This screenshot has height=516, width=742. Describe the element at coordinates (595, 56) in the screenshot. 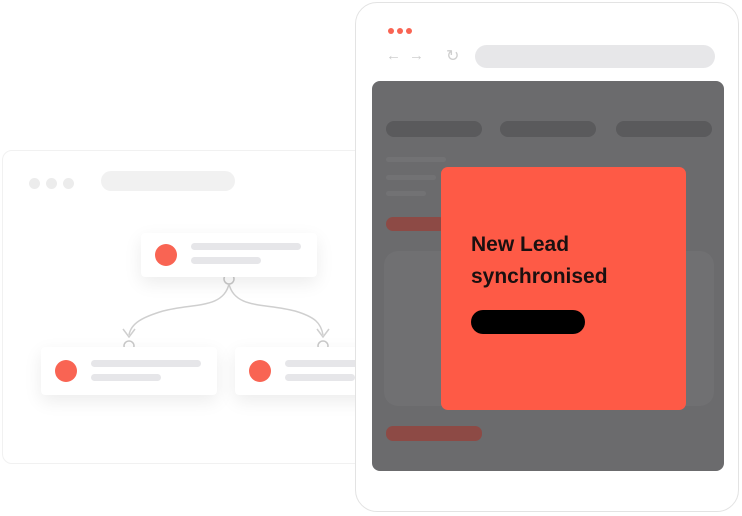

I see `address-bar` at that location.